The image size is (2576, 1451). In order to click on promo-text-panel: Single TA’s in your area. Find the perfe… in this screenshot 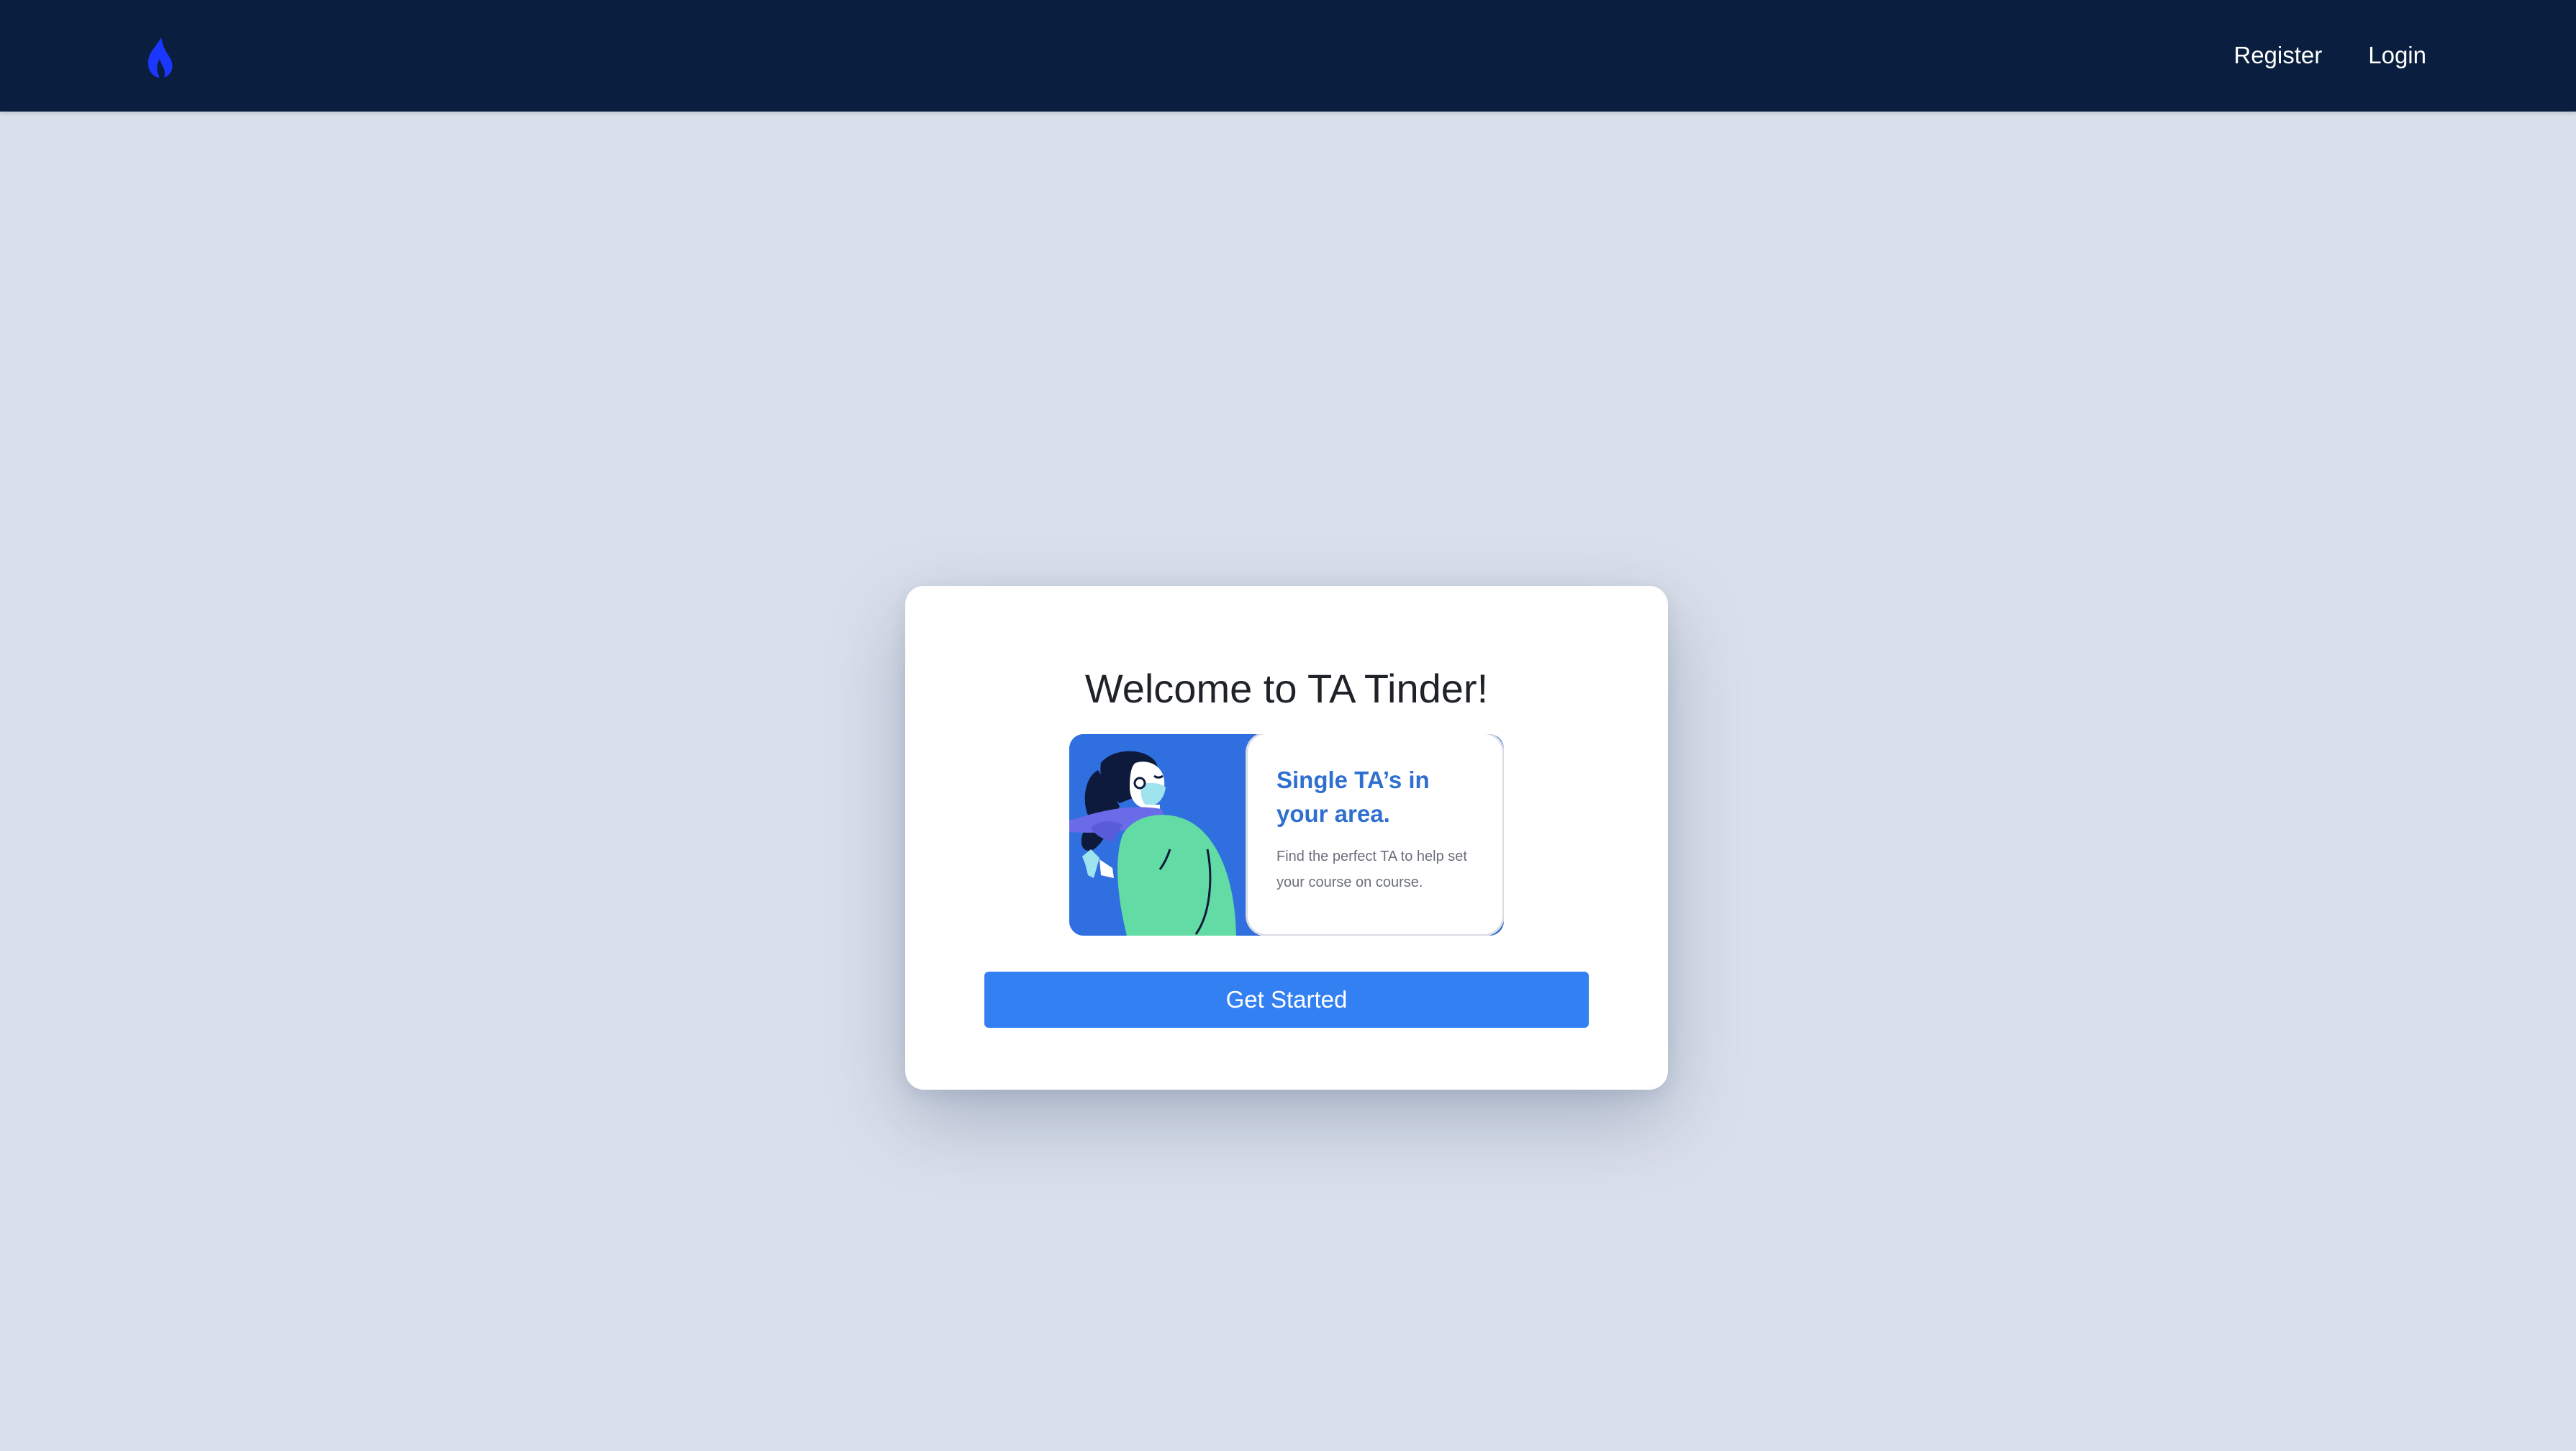, I will do `click(1375, 834)`.